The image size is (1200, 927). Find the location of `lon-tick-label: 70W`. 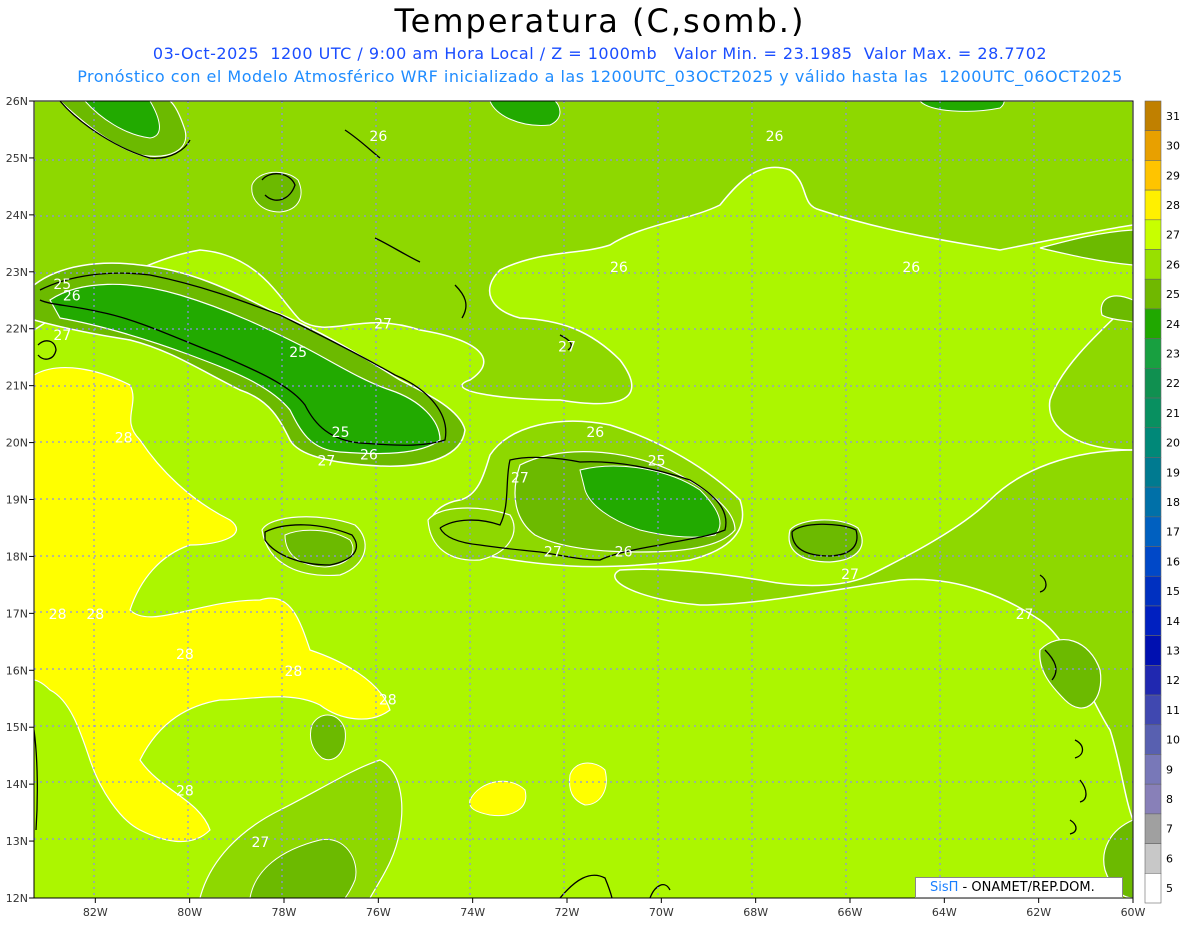

lon-tick-label: 70W is located at coordinates (661, 912).